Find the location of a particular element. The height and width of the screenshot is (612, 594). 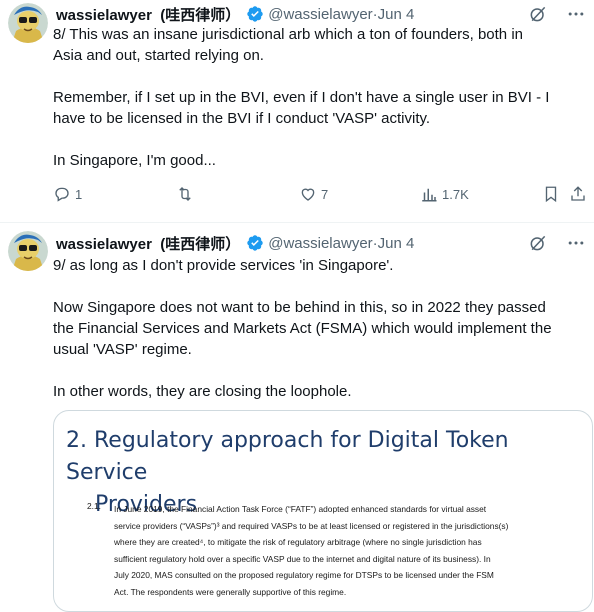

like-button: 7 is located at coordinates (313, 194).